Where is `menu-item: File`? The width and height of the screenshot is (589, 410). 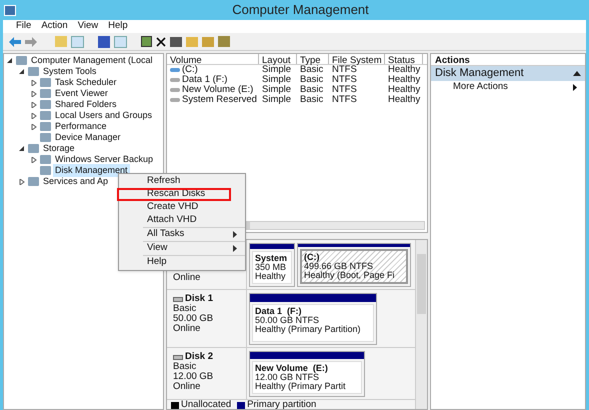
menu-item: File is located at coordinates (23, 26).